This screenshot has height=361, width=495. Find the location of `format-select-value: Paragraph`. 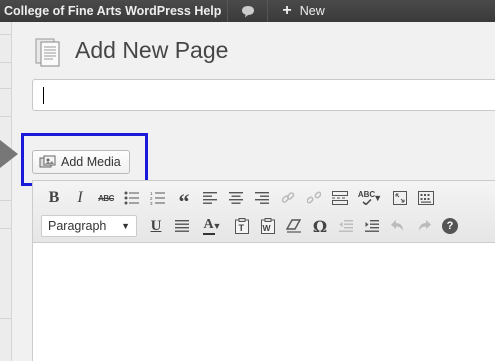

format-select-value: Paragraph is located at coordinates (77, 226).